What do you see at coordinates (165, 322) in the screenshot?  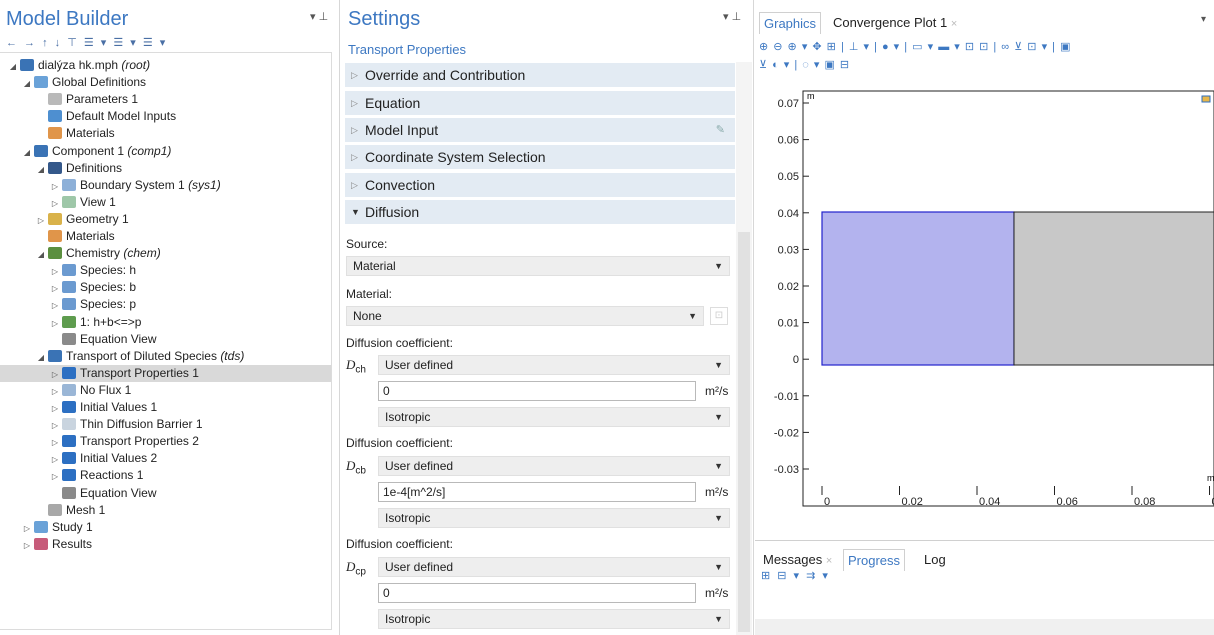 I see `tree-item: ▷ 1: h+b<=>p` at bounding box center [165, 322].